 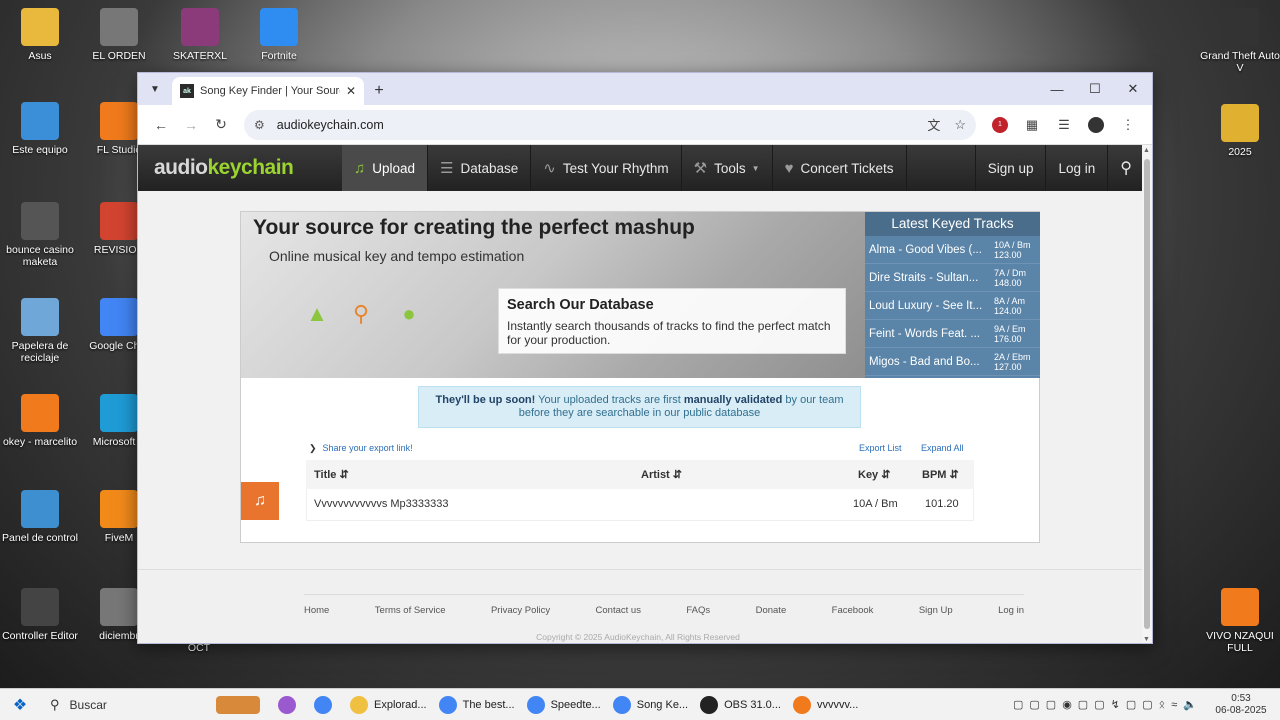 I want to click on puzzle-extensions-icon: ▦, so click(x=1032, y=125).